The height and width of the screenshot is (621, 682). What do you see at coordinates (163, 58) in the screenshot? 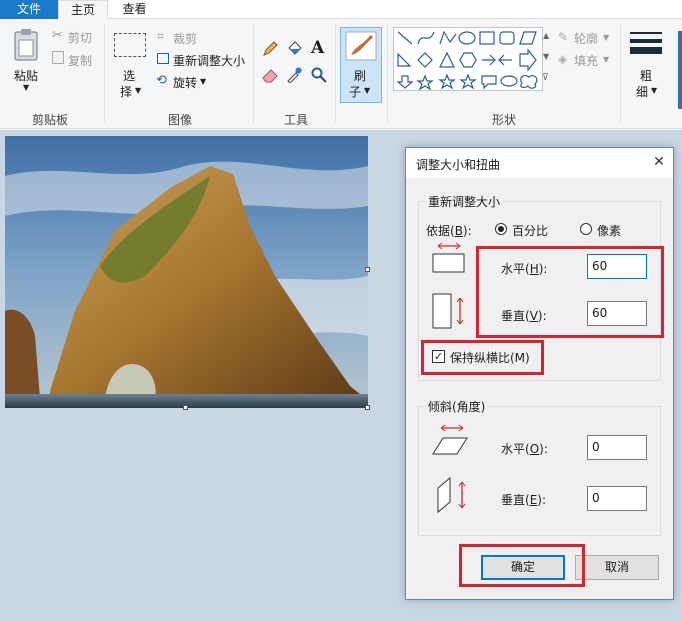
I see `resize-icon` at bounding box center [163, 58].